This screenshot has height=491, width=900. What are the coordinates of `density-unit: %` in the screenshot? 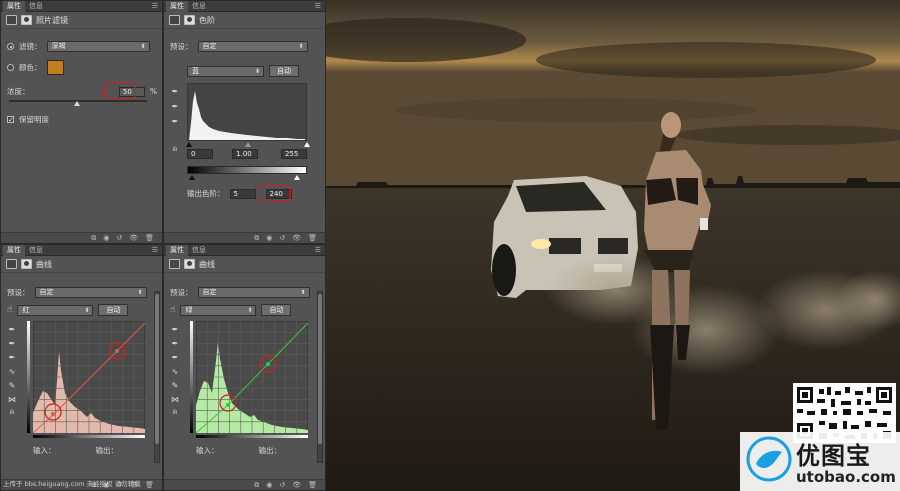 It's located at (153, 91).